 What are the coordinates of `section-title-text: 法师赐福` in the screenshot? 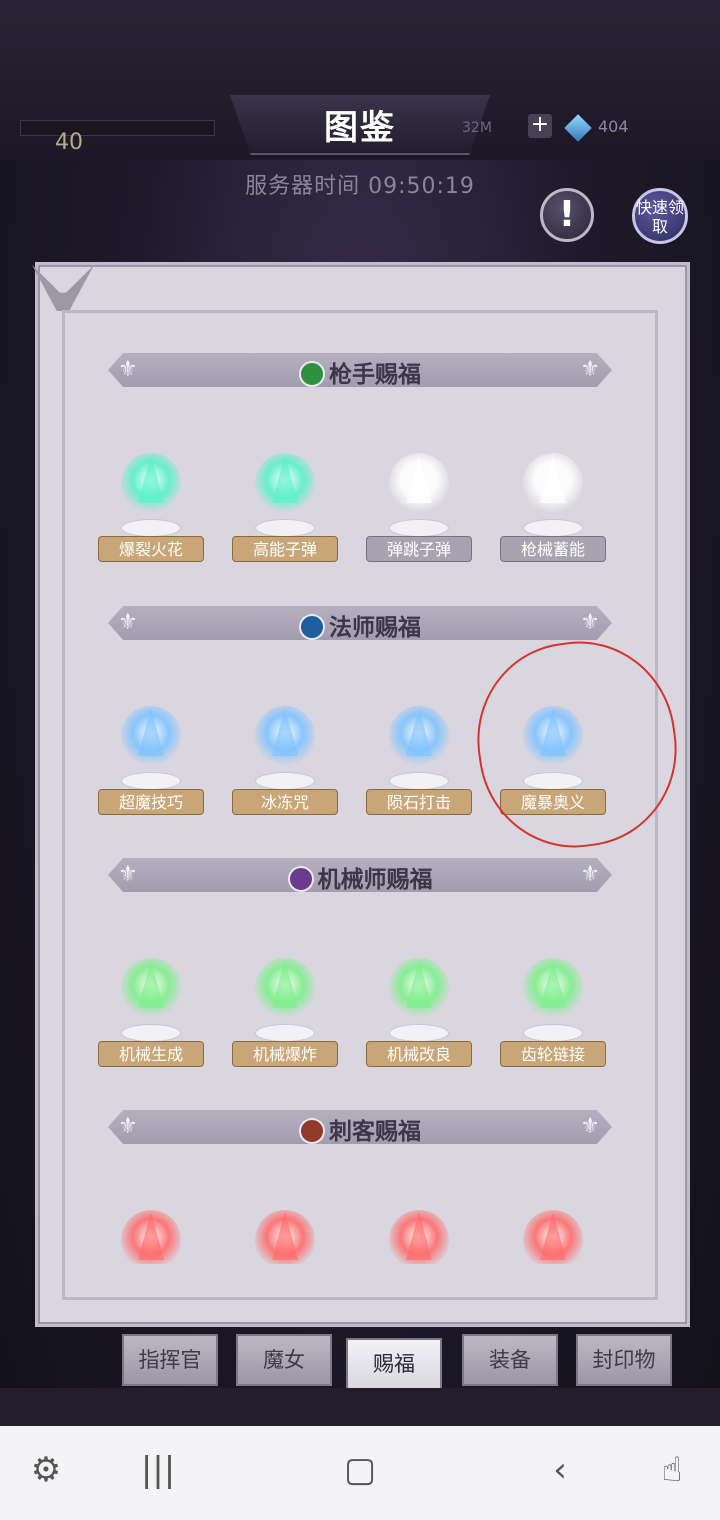 It's located at (375, 628).